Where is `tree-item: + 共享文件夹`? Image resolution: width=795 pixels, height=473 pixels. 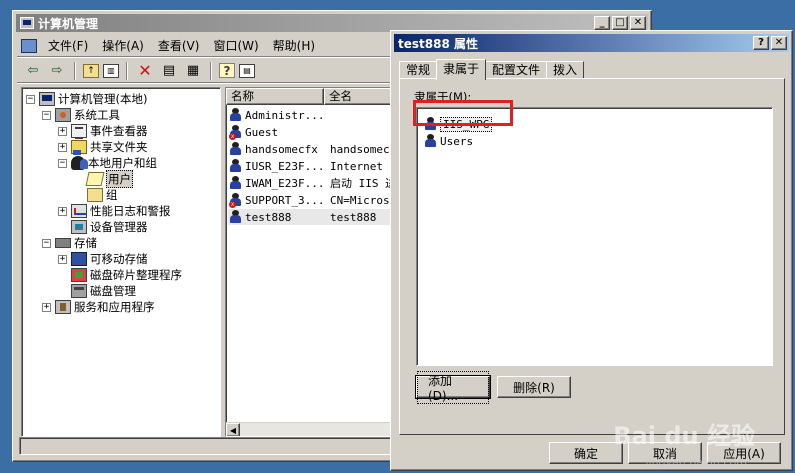
tree-item: + 共享文件夹 is located at coordinates (103, 147).